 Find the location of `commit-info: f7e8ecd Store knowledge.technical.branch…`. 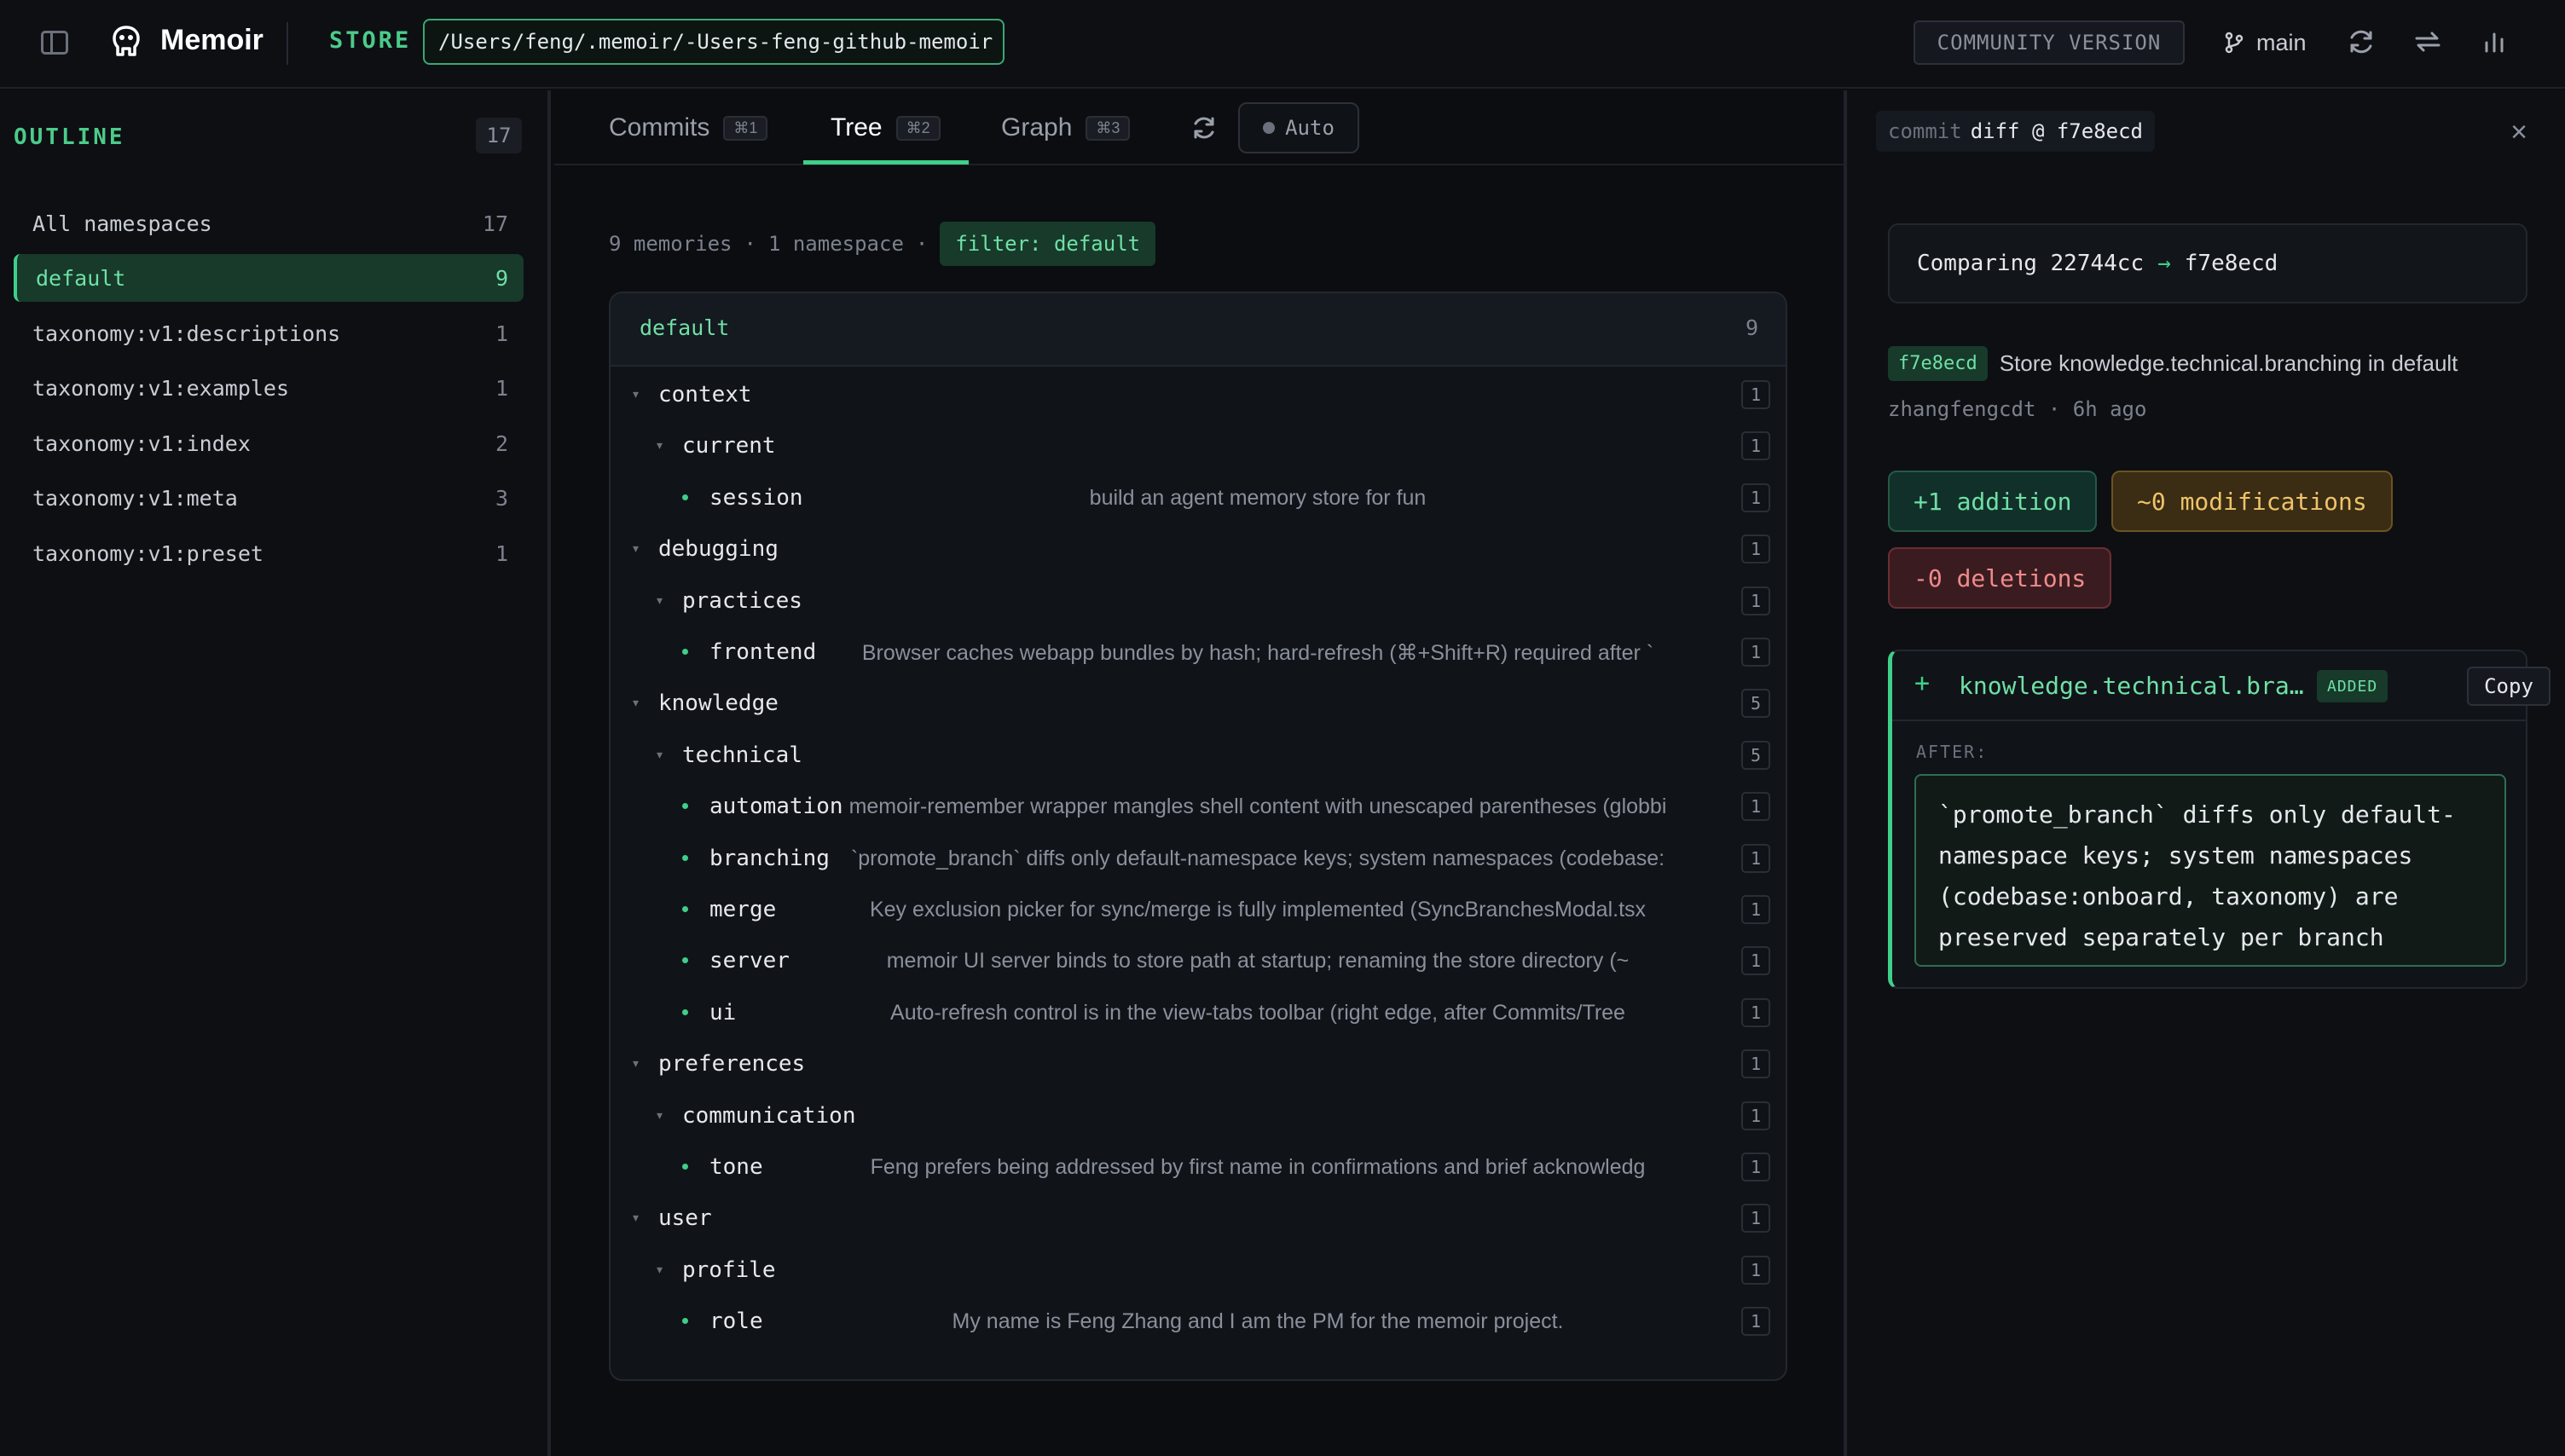

commit-info: f7e8ecd Store knowledge.technical.branch… is located at coordinates (2173, 363).